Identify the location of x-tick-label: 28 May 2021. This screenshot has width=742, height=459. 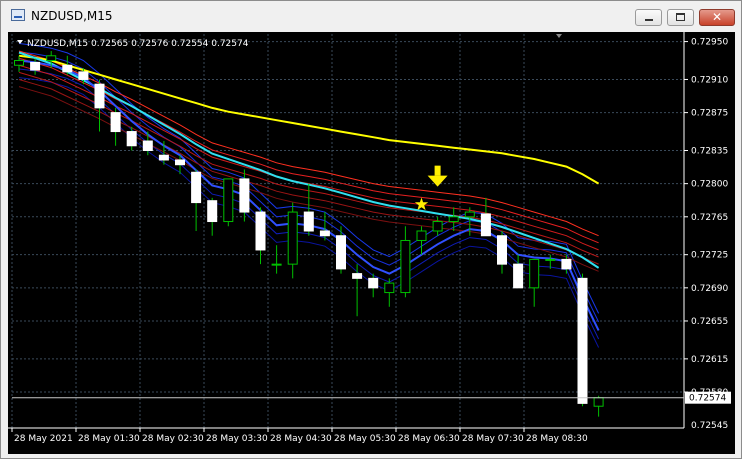
(43, 439).